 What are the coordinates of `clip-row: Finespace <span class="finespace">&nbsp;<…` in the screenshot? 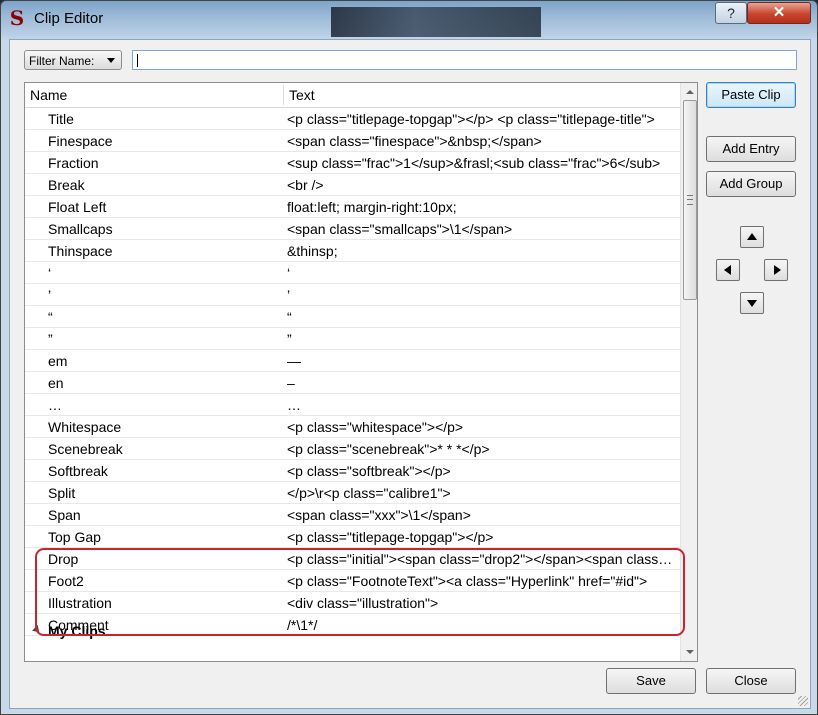 It's located at (352, 141).